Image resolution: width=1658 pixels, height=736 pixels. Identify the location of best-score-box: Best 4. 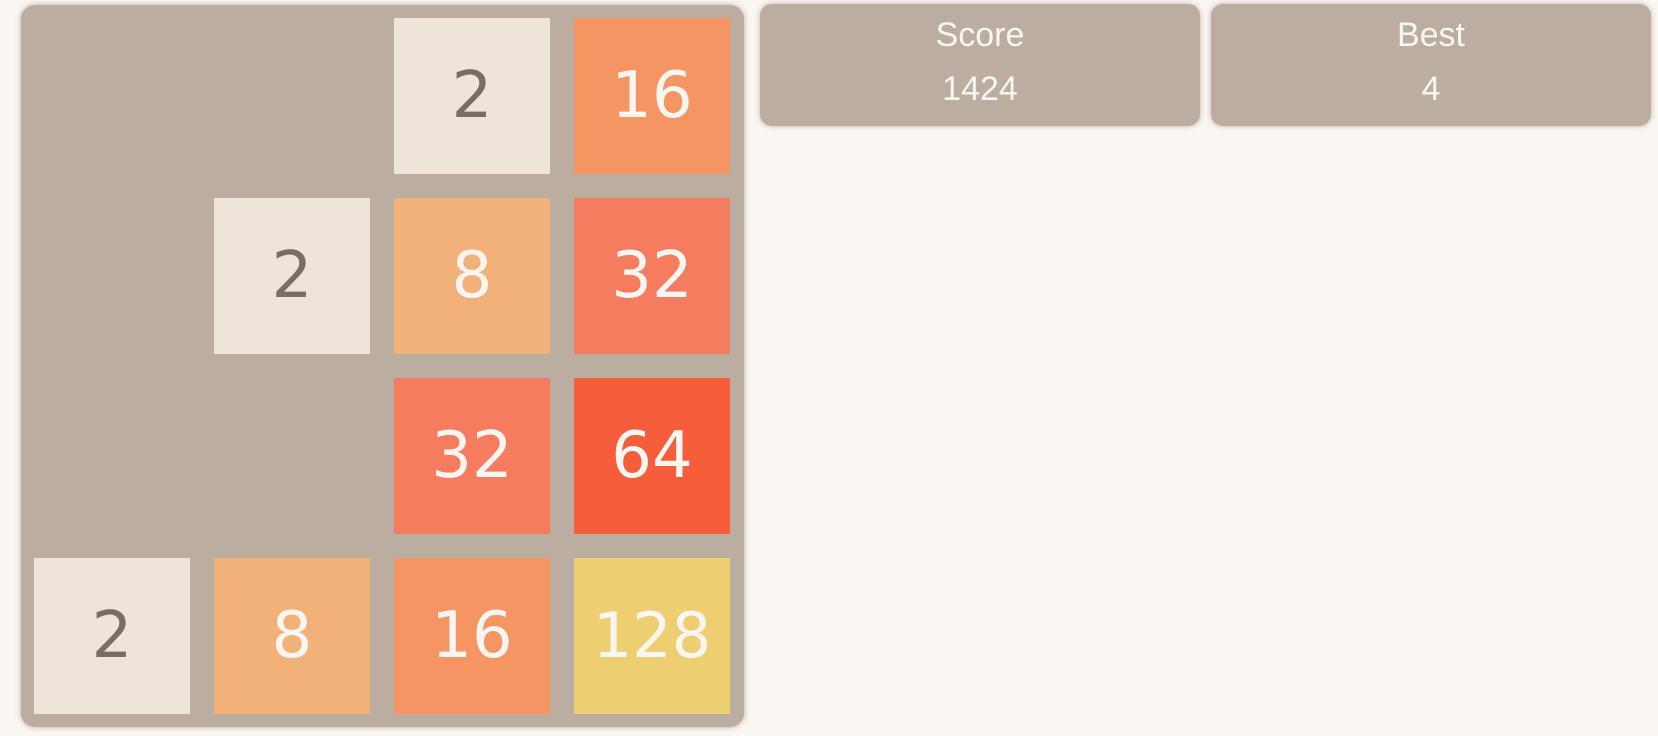
(1431, 65).